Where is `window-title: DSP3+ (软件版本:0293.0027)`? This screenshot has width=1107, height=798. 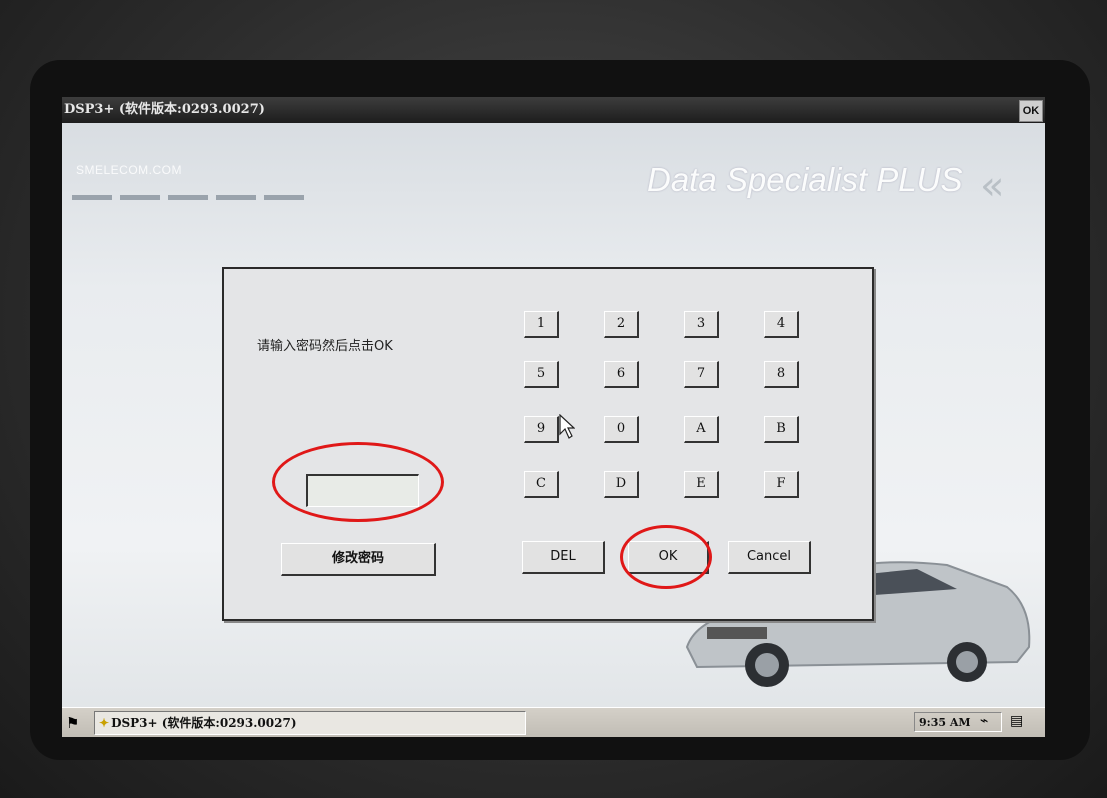
window-title: DSP3+ (软件版本:0293.0027) is located at coordinates (164, 109).